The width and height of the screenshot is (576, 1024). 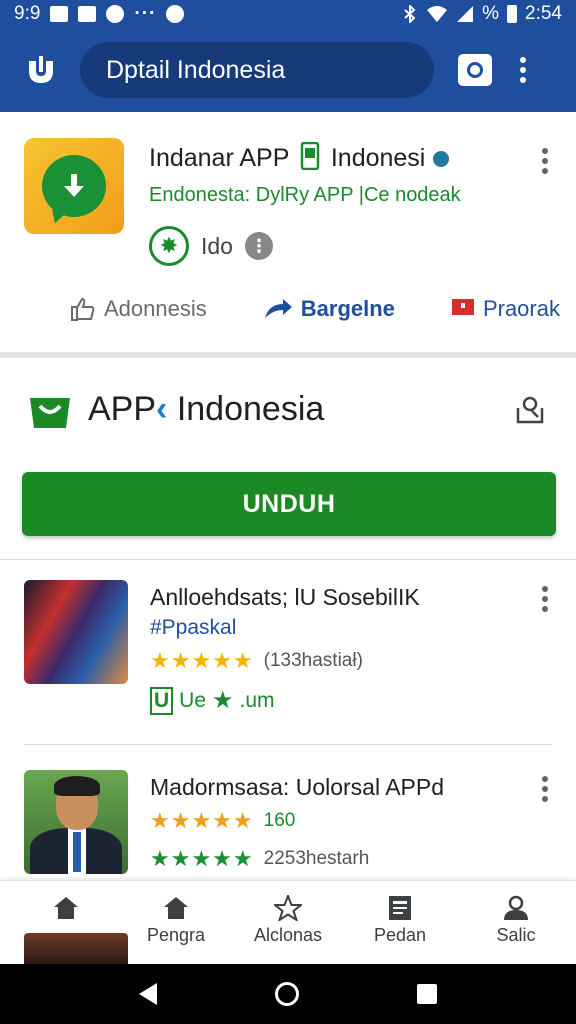 What do you see at coordinates (176, 920) in the screenshot?
I see `nav-item-pengra: Pengra` at bounding box center [176, 920].